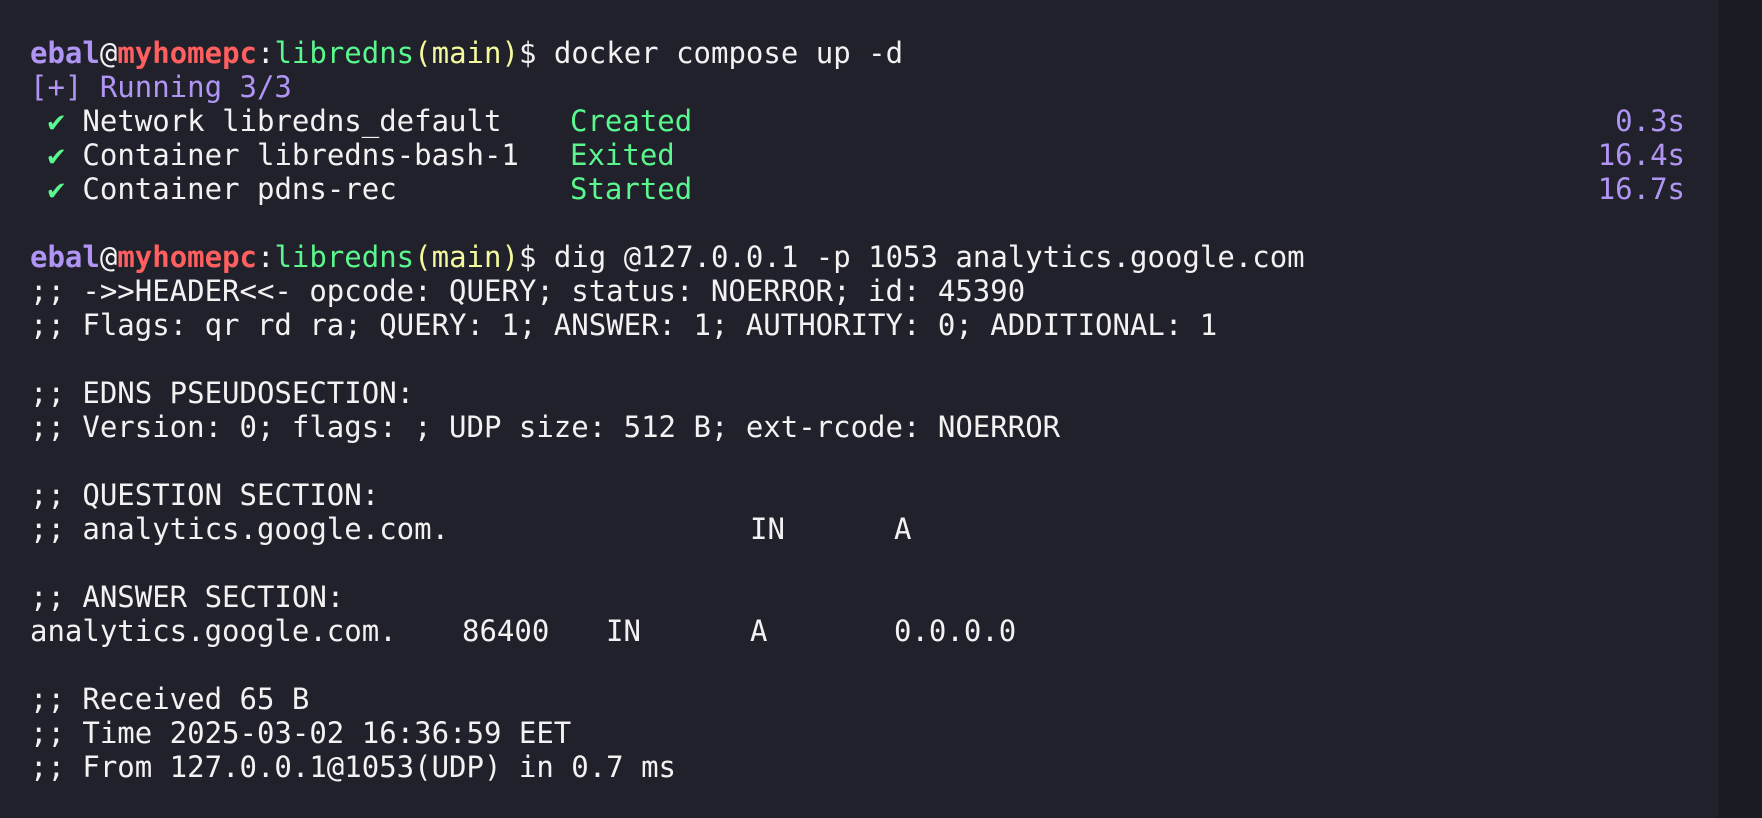 The image size is (1762, 818). Describe the element at coordinates (239, 189) in the screenshot. I see `compose-item-name: Container pdns-rec` at that location.